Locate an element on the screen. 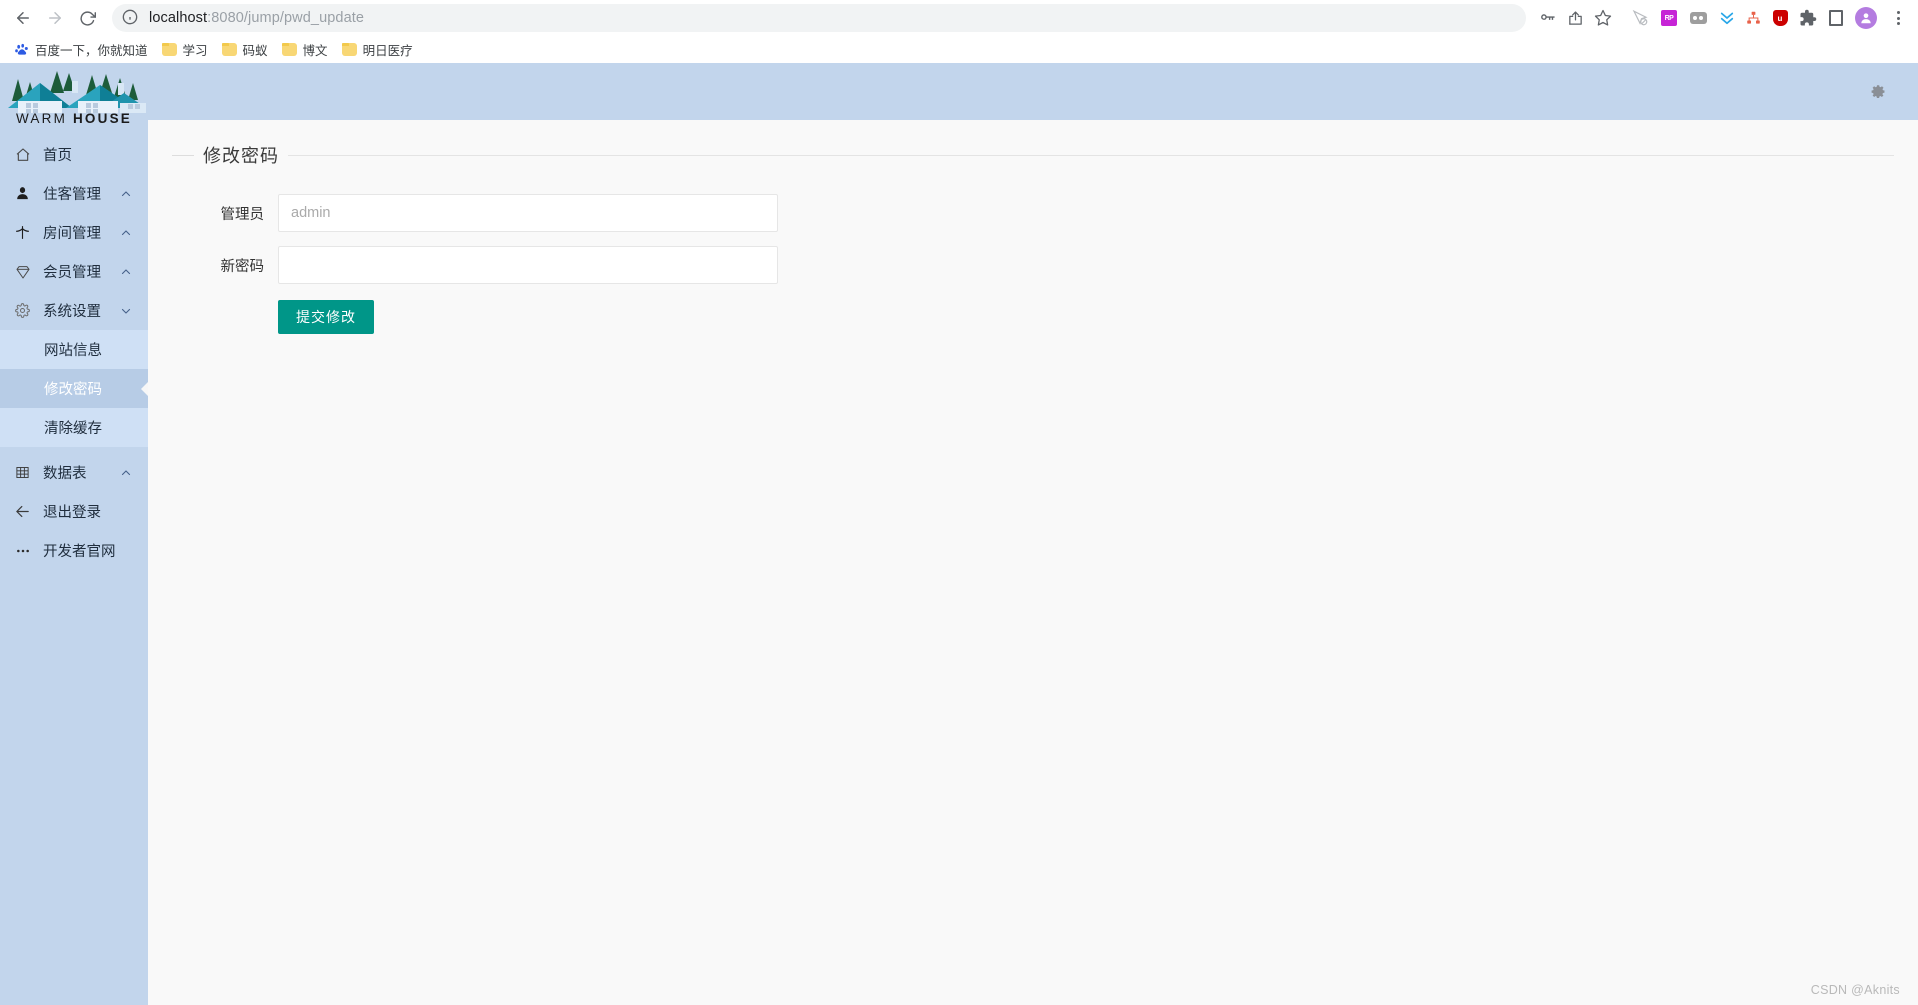 Image resolution: width=1918 pixels, height=1005 pixels. sidebar-item-developer-site: 开发者官网 is located at coordinates (74, 550).